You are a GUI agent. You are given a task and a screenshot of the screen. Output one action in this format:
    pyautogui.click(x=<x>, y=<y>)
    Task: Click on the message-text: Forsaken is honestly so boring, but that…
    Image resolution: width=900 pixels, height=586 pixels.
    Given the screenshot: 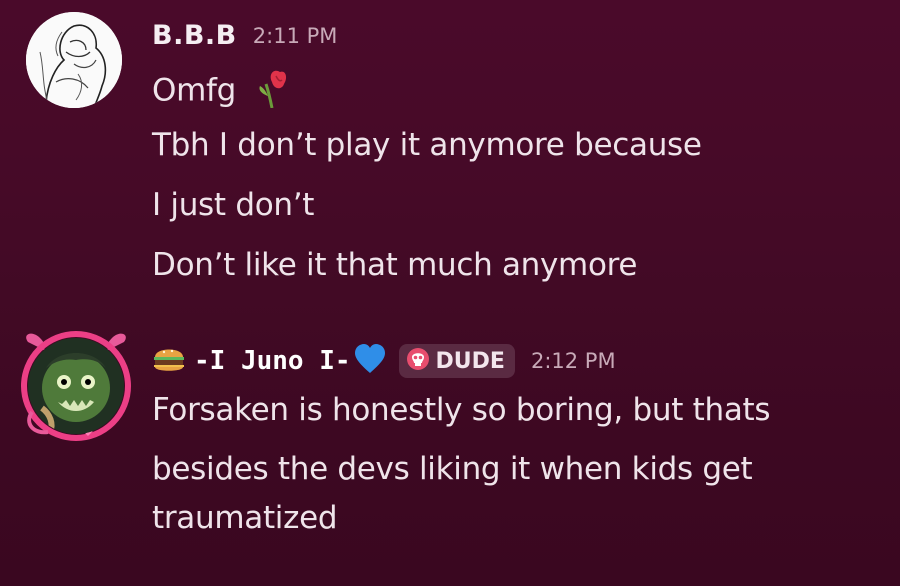 What is the action you would take?
    pyautogui.click(x=461, y=410)
    